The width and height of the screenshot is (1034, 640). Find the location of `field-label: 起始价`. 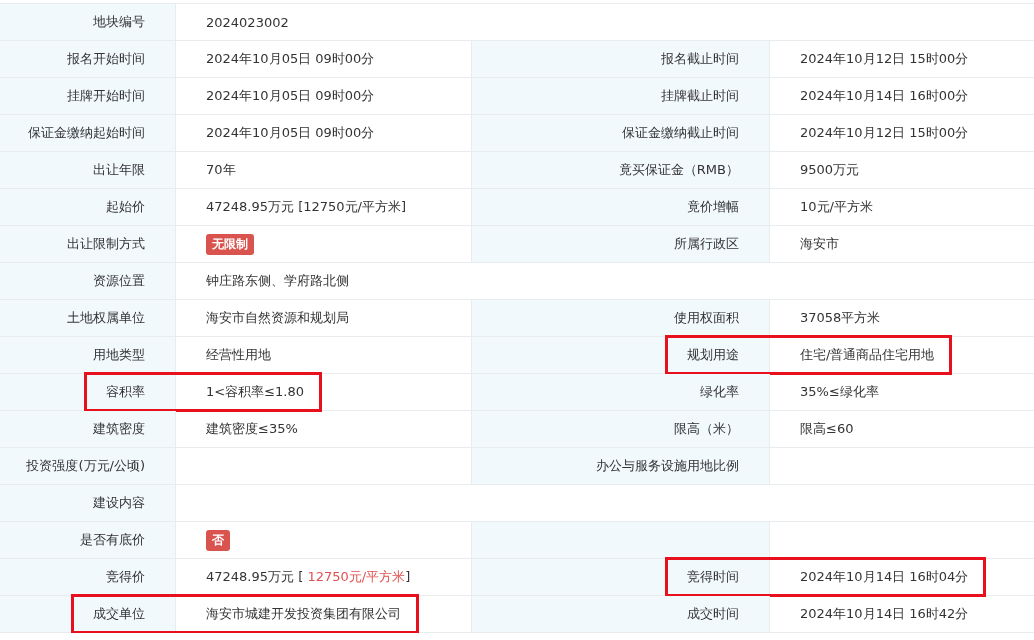

field-label: 起始价 is located at coordinates (125, 207).